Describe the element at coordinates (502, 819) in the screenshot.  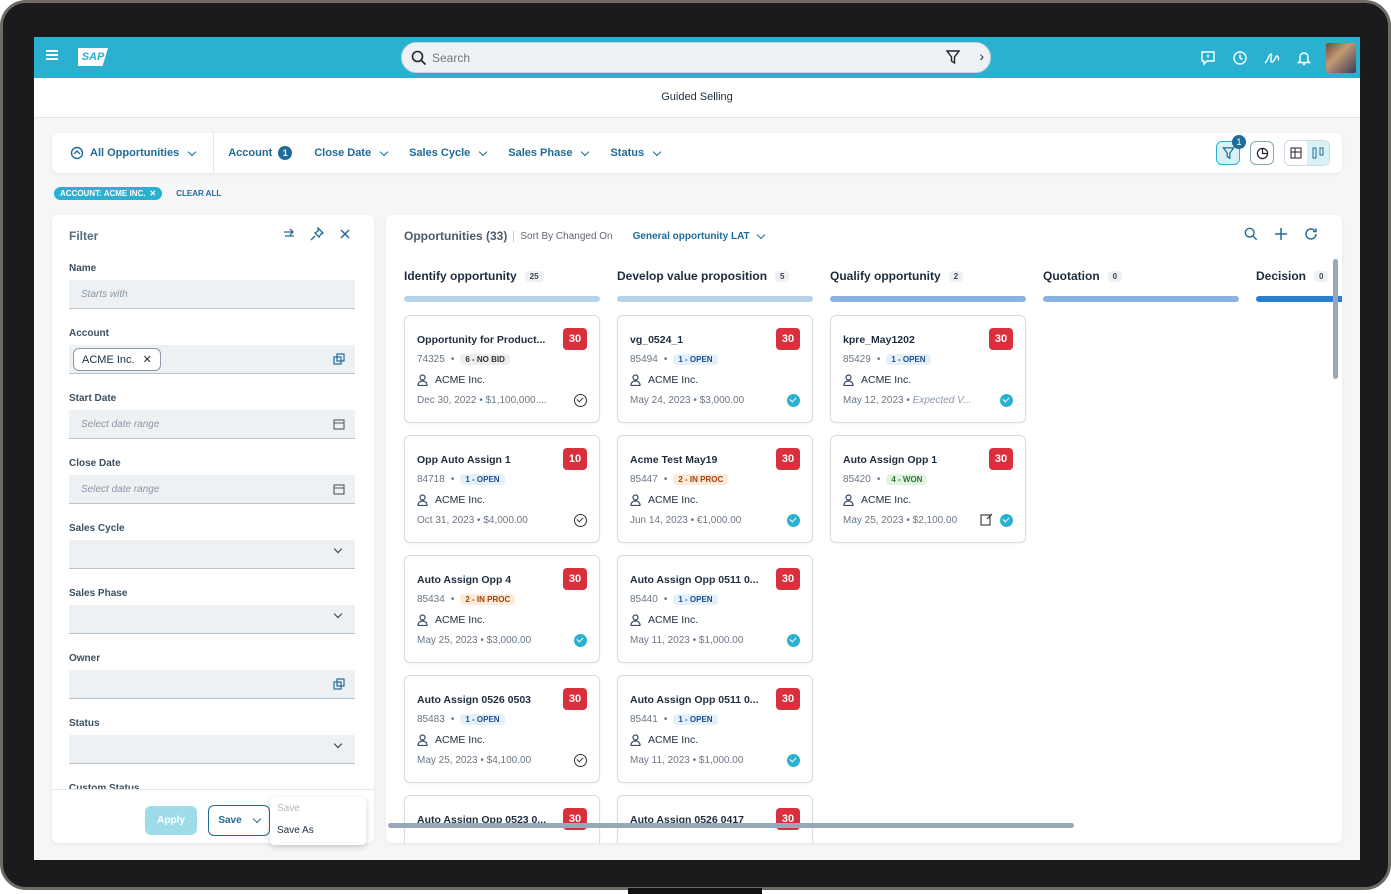
I see `opportunity-card: Auto Assign Opp 0523 0... 30` at that location.